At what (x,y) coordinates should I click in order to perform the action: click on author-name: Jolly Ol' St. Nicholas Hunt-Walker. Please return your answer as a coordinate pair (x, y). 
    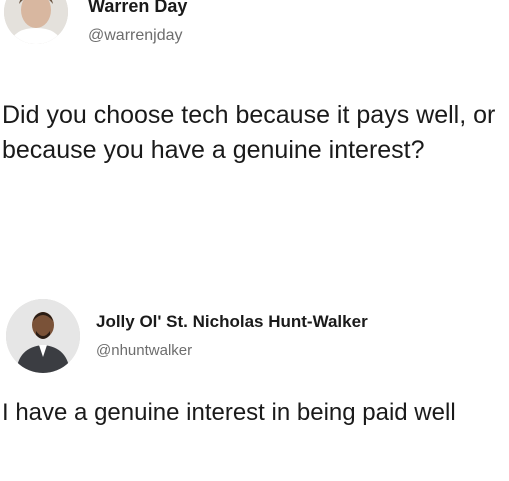
    Looking at the image, I should click on (232, 322).